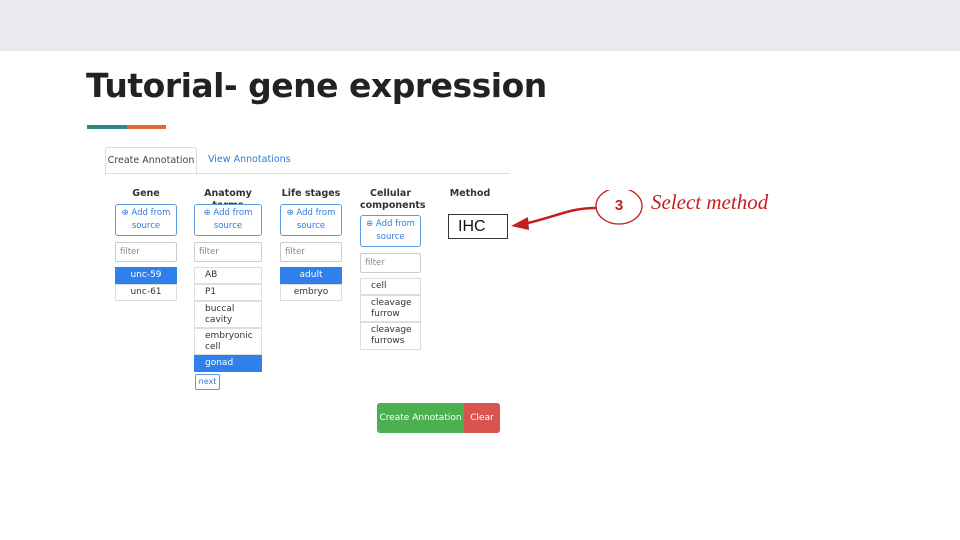 This screenshot has width=960, height=540. I want to click on cellular-components-heading: Cellular components, so click(393, 199).